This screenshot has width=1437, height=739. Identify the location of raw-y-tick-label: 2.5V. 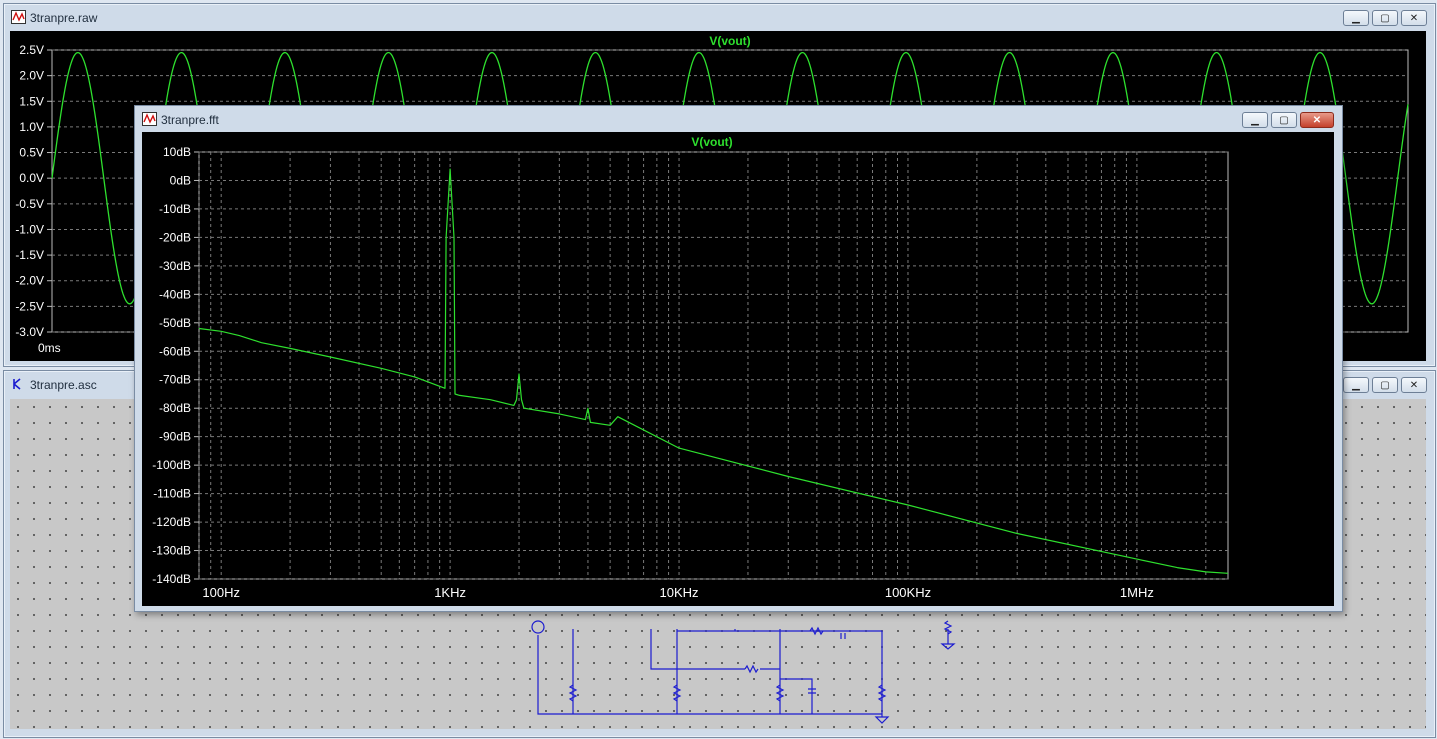
(31, 50).